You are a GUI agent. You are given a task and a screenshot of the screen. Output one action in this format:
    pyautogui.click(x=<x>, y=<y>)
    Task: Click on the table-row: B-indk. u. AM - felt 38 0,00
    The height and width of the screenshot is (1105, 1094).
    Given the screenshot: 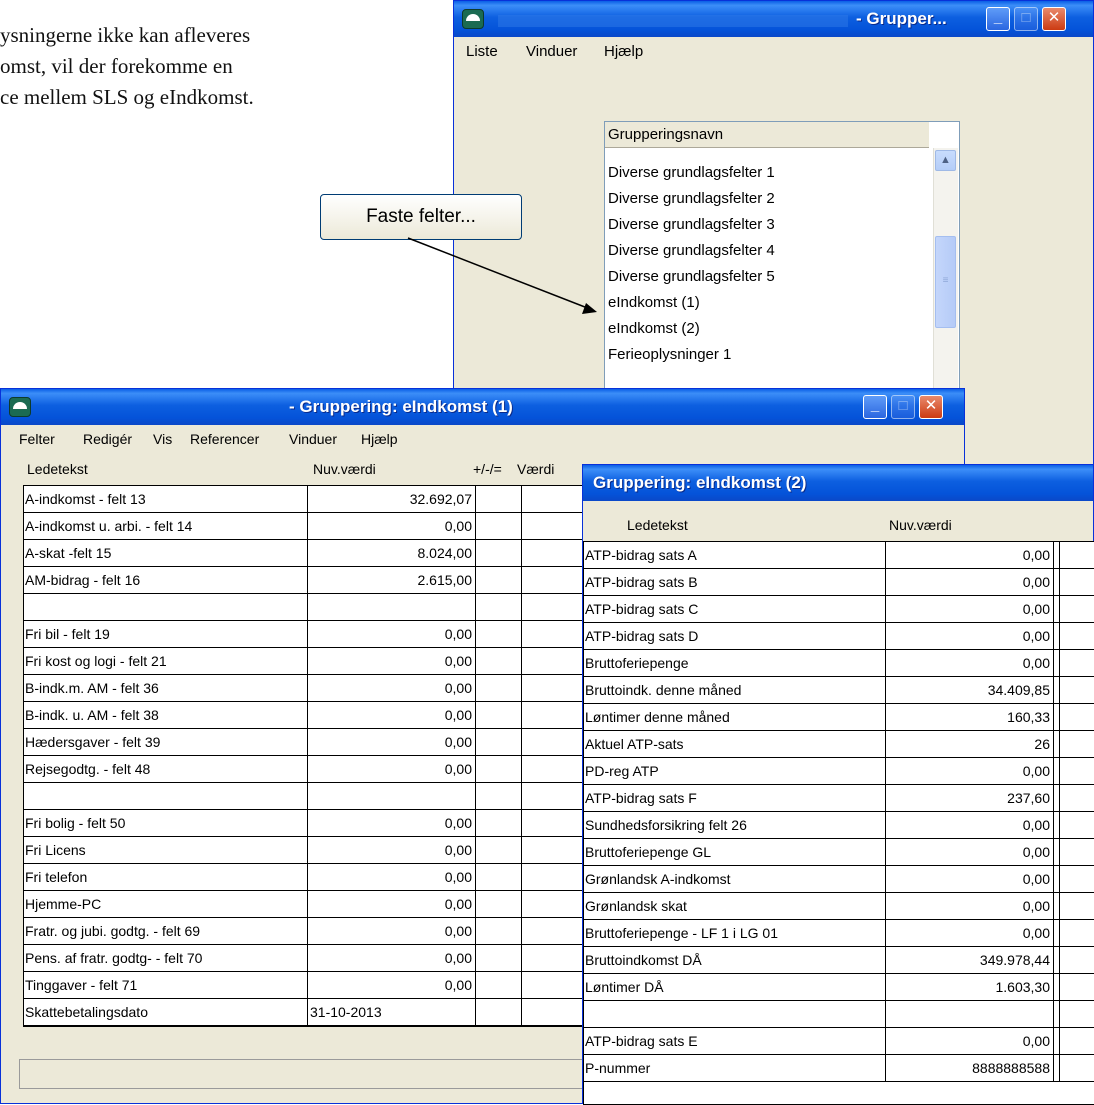 What is the action you would take?
    pyautogui.click(x=303, y=715)
    